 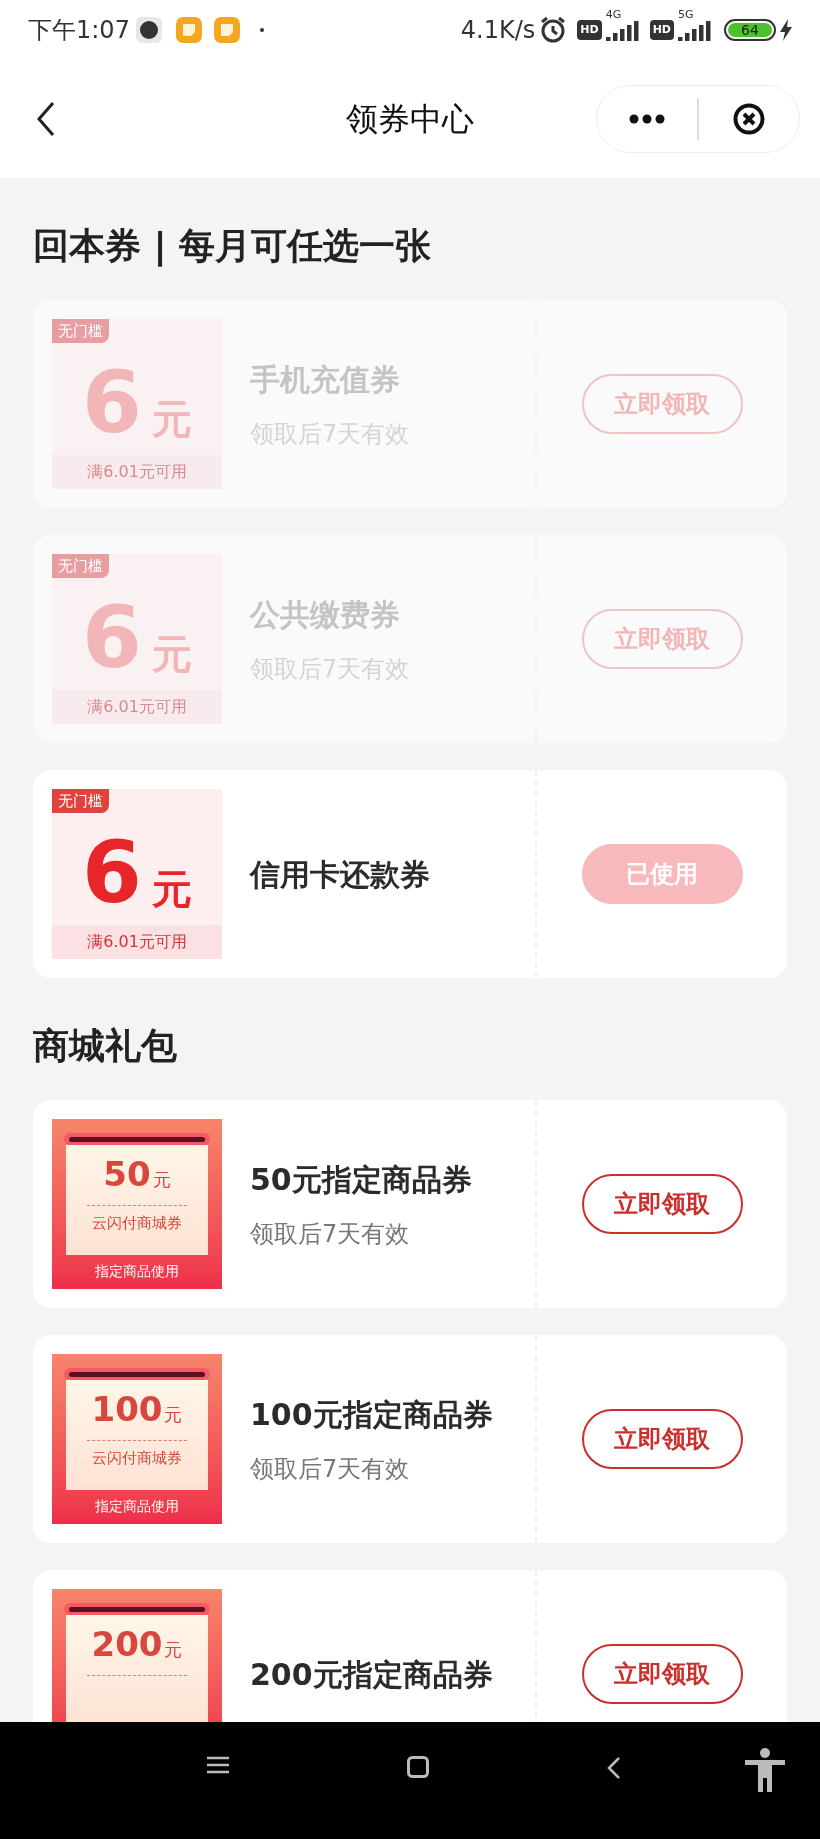 I want to click on close-icon, so click(x=749, y=119).